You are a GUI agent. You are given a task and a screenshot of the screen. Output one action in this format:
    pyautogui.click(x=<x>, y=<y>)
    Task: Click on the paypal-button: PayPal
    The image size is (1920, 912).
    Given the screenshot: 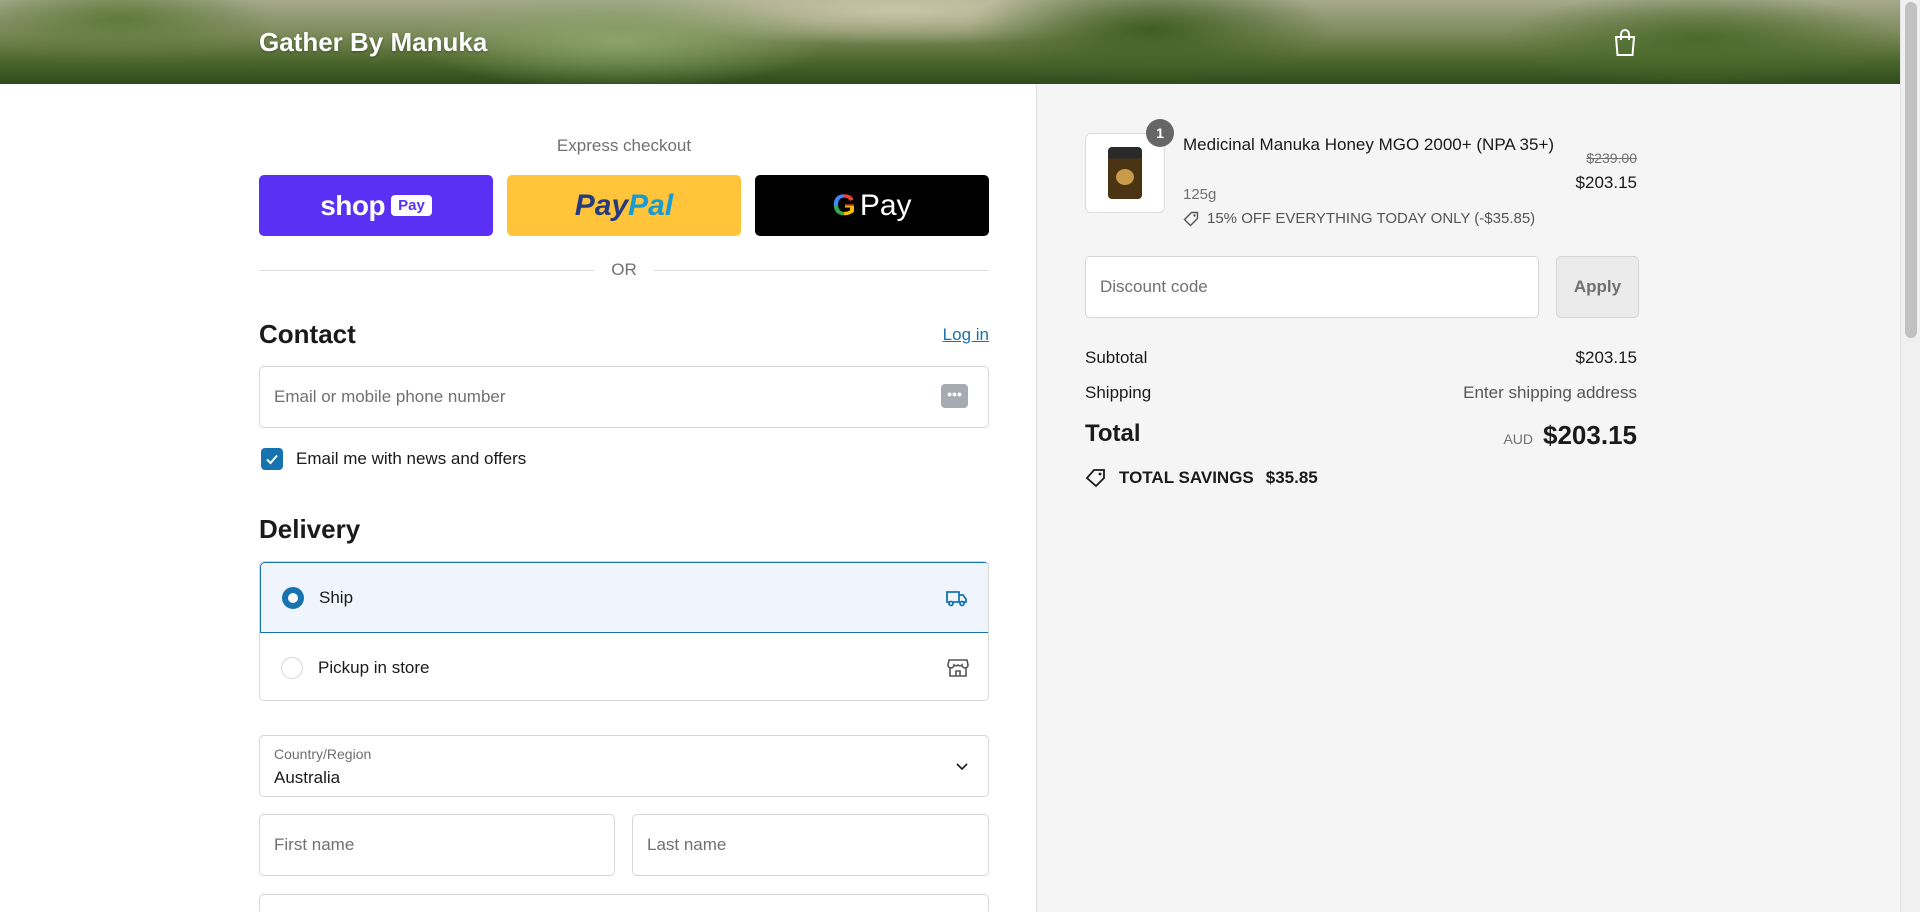 What is the action you would take?
    pyautogui.click(x=624, y=205)
    